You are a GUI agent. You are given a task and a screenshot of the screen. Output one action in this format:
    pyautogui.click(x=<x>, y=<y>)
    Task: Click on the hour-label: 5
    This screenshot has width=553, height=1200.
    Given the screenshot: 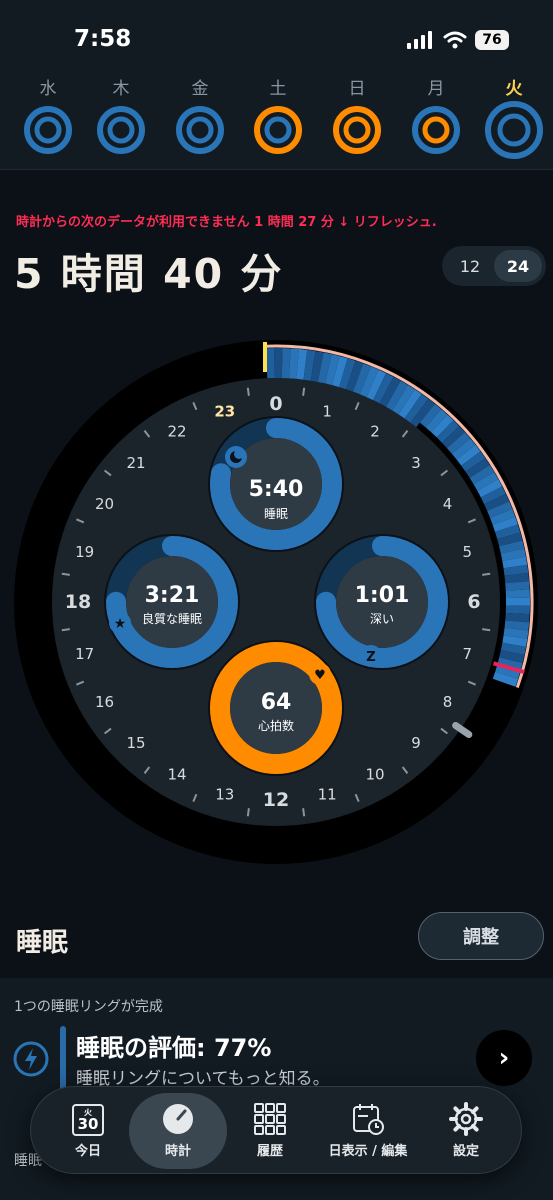 What is the action you would take?
    pyautogui.click(x=468, y=552)
    